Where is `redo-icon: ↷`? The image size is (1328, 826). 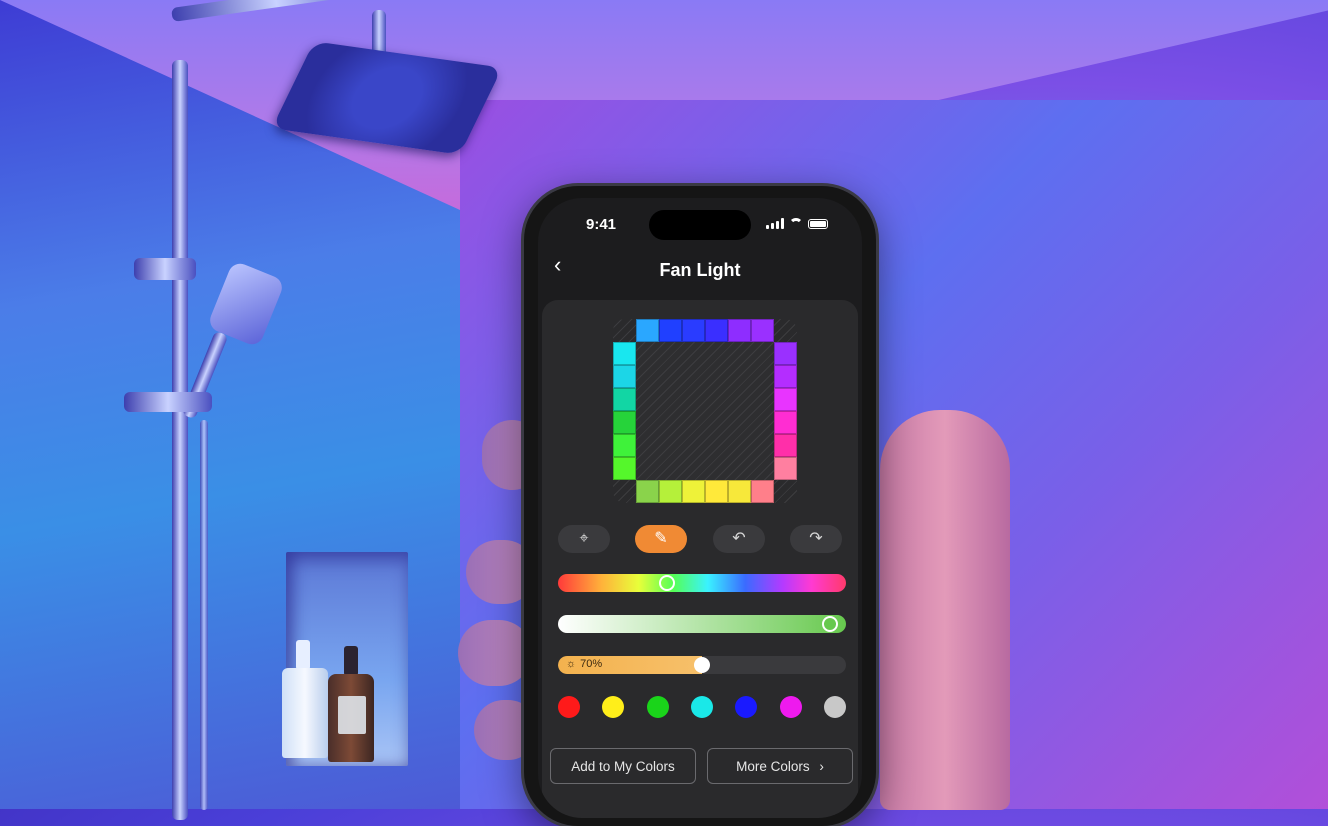 redo-icon: ↷ is located at coordinates (816, 538).